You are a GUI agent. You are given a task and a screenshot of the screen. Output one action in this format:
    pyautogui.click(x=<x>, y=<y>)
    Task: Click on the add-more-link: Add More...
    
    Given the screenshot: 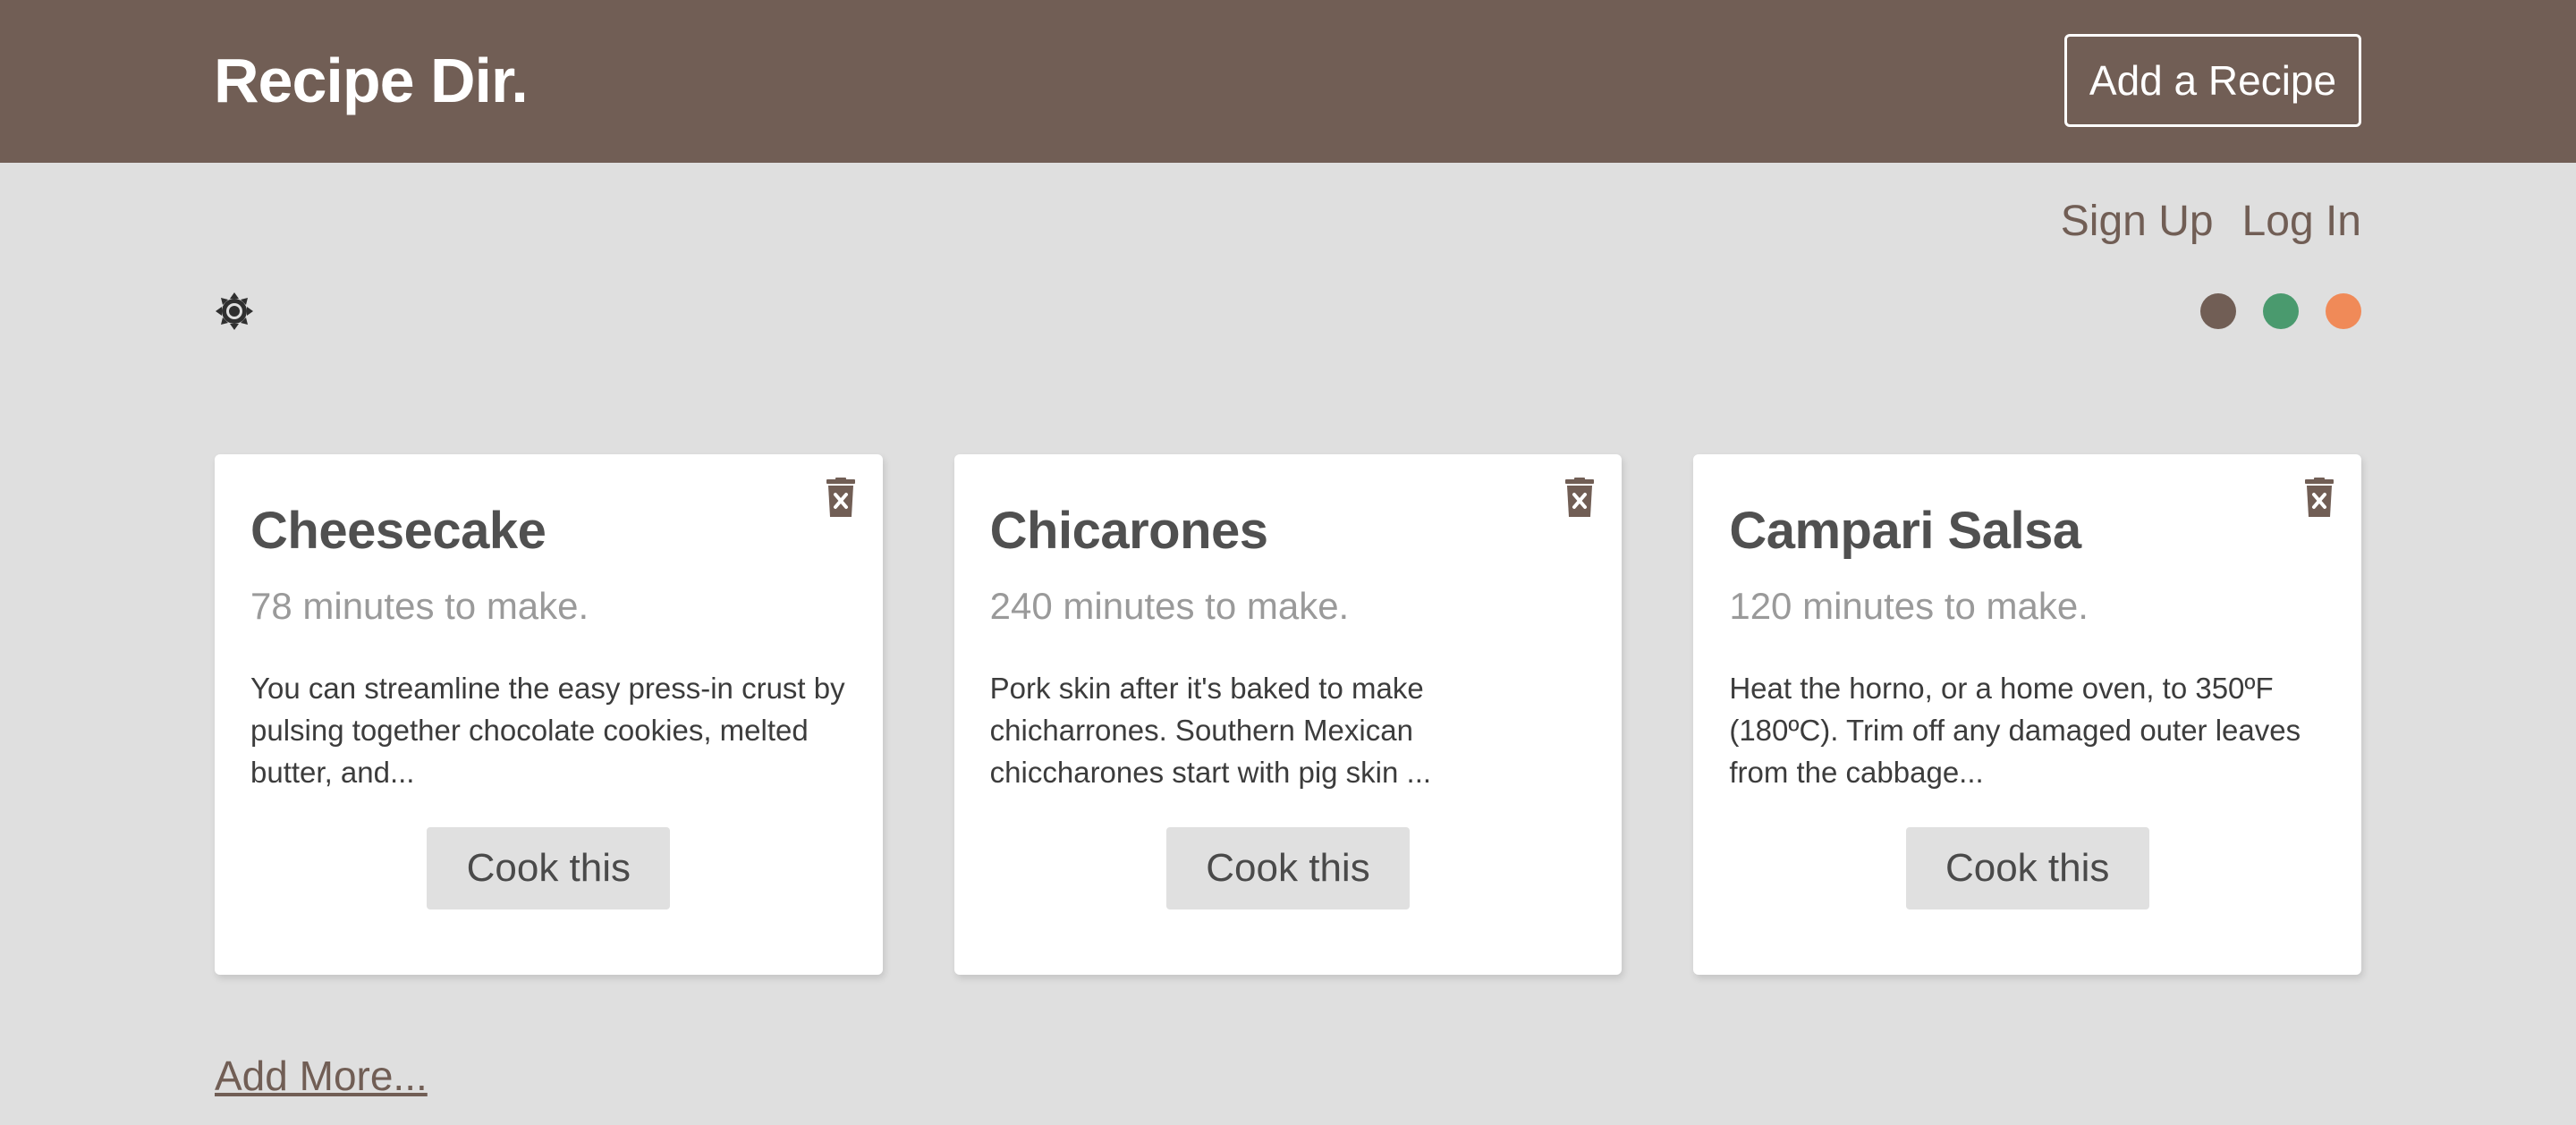 What is the action you would take?
    pyautogui.click(x=321, y=1076)
    